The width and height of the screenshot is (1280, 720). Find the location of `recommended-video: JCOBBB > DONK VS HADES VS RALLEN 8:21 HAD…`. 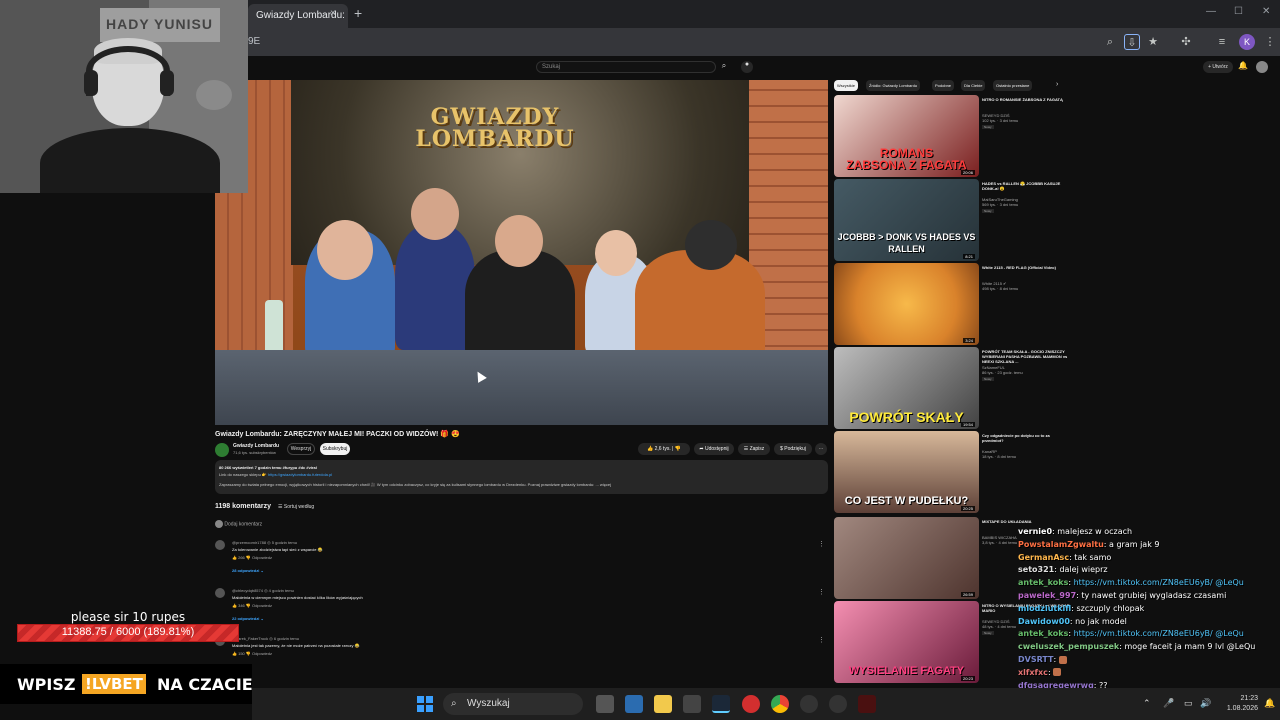

recommended-video: JCOBBB > DONK VS HADES VS RALLEN 8:21 HAD… is located at coordinates (954, 220).